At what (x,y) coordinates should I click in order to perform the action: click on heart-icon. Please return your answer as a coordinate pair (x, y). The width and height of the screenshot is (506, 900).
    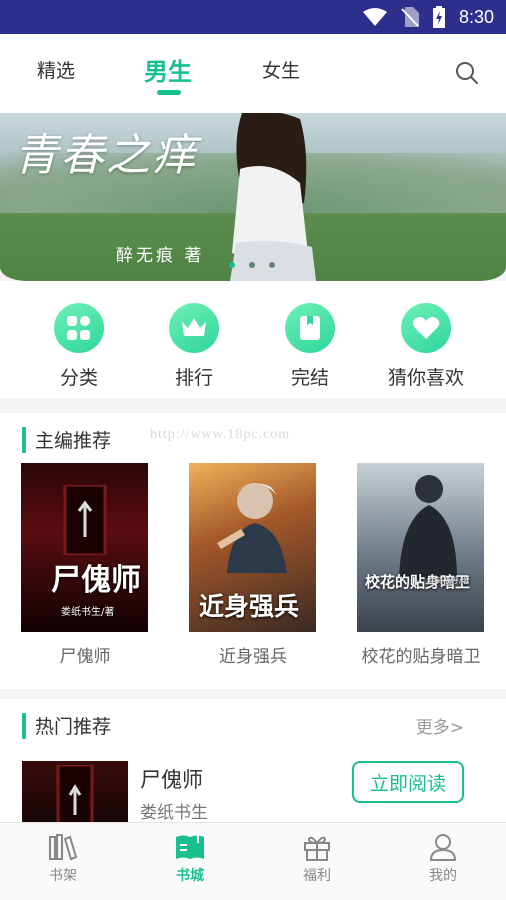
    Looking at the image, I should click on (426, 328).